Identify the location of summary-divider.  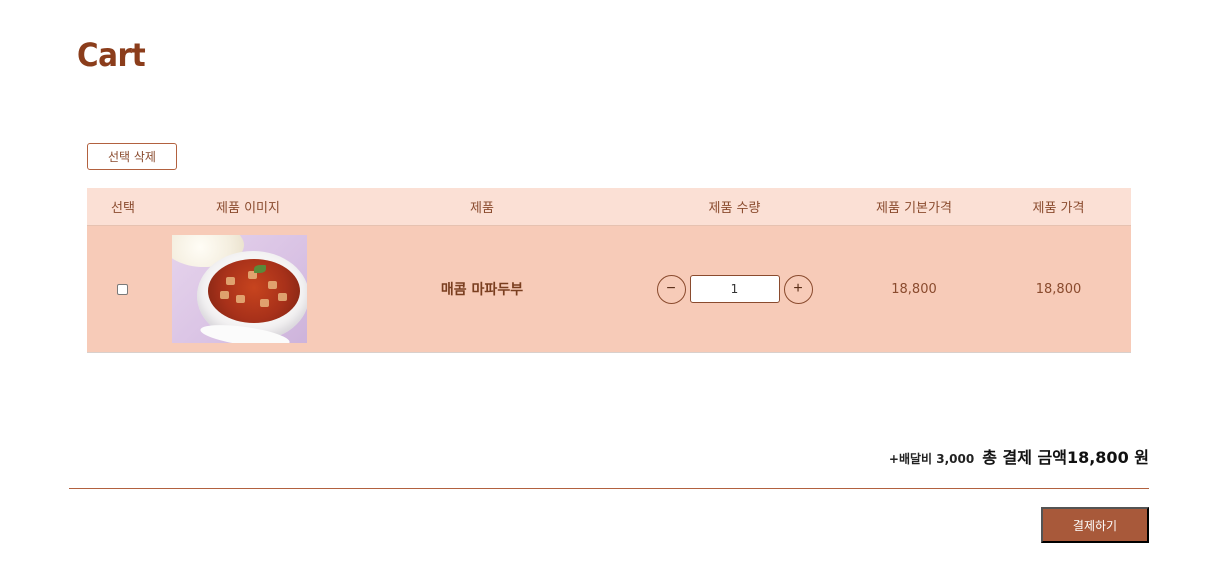
(609, 488).